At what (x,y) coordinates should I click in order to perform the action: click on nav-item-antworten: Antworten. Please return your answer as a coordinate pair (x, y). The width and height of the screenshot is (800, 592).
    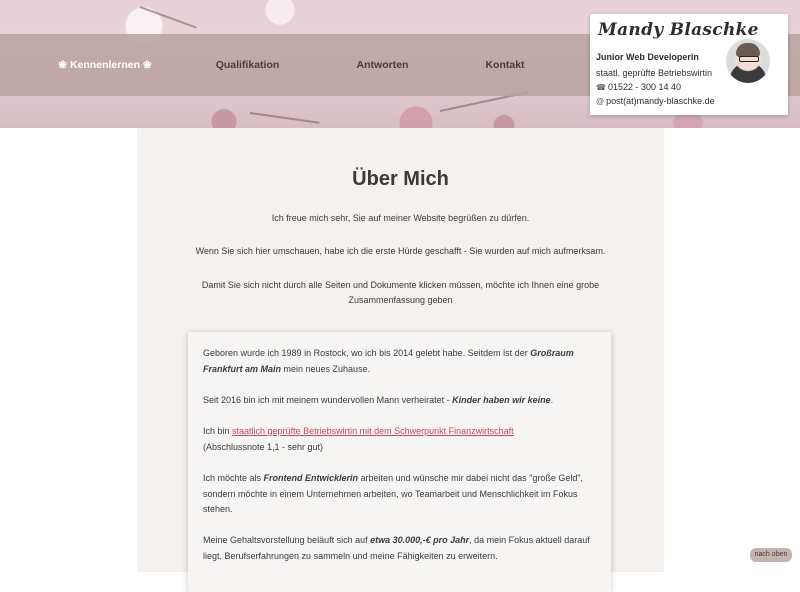
    Looking at the image, I should click on (382, 65).